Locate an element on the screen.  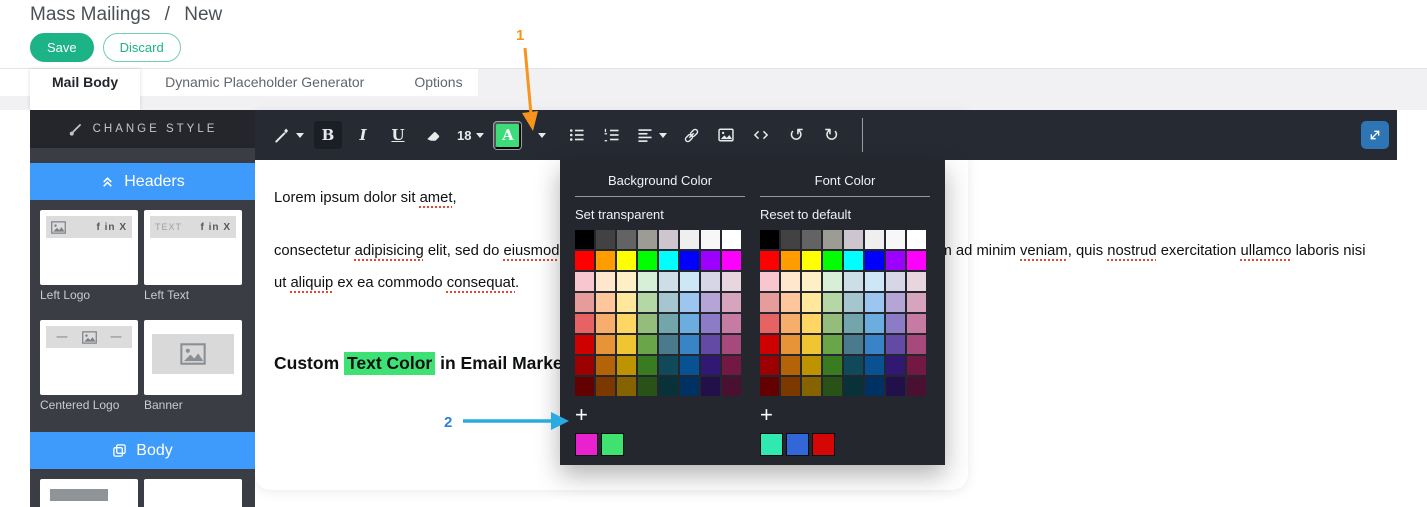
code-view-button is located at coordinates (761, 135).